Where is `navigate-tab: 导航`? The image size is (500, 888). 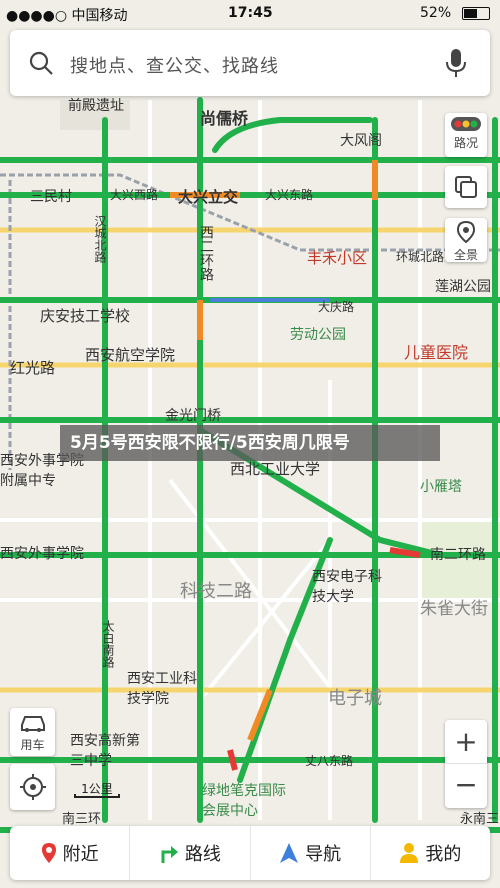 navigate-tab: 导航 is located at coordinates (311, 853).